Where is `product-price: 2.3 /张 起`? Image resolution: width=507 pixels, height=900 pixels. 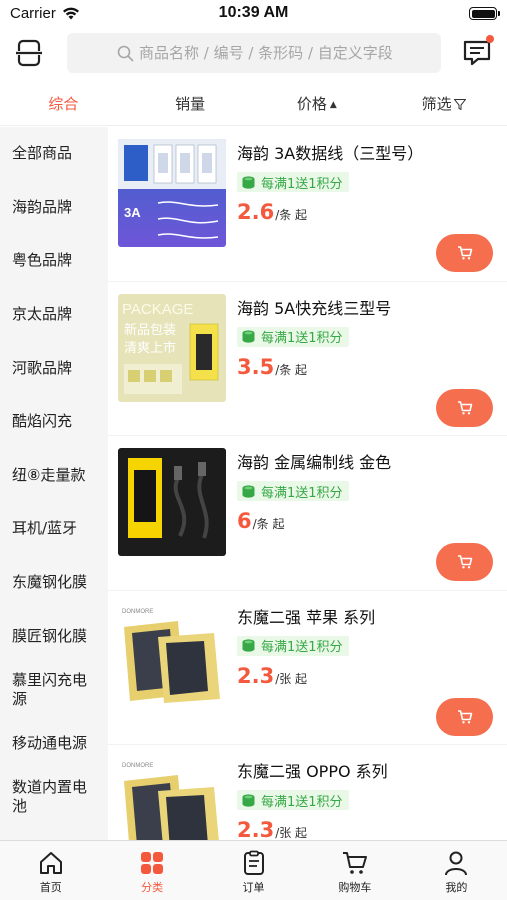
product-price: 2.3 /张 起 is located at coordinates (272, 829).